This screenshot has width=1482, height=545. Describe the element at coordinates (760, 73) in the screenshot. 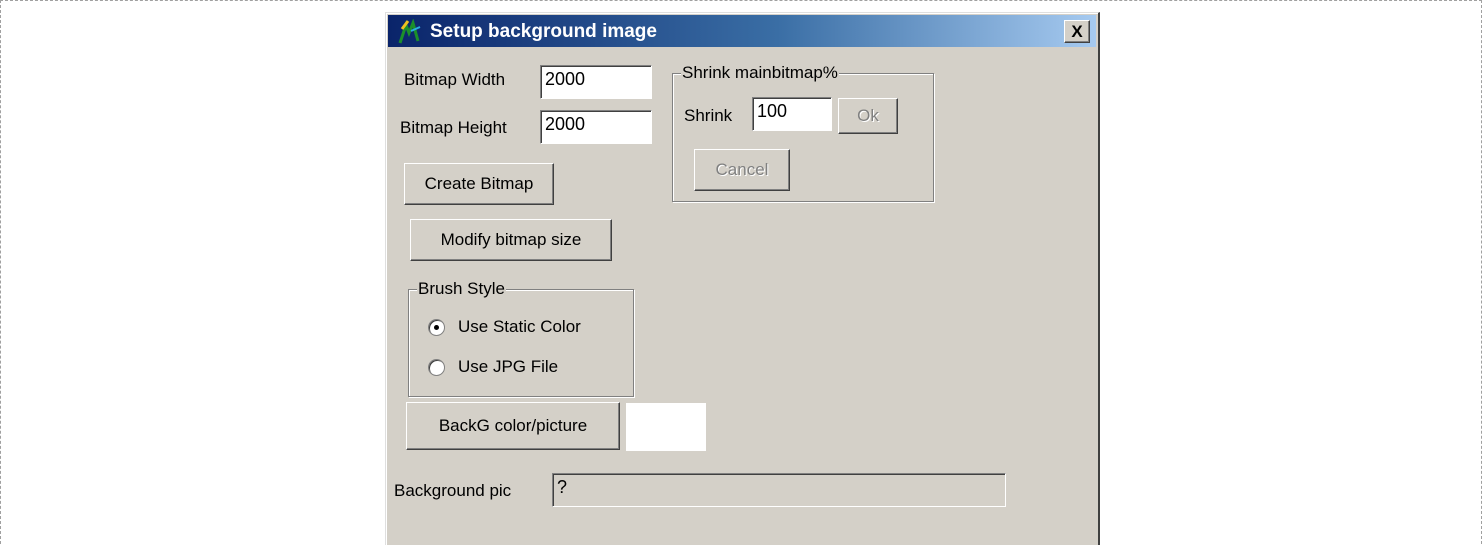

I see `shrink-group-label: Shrink mainbitmap%` at that location.